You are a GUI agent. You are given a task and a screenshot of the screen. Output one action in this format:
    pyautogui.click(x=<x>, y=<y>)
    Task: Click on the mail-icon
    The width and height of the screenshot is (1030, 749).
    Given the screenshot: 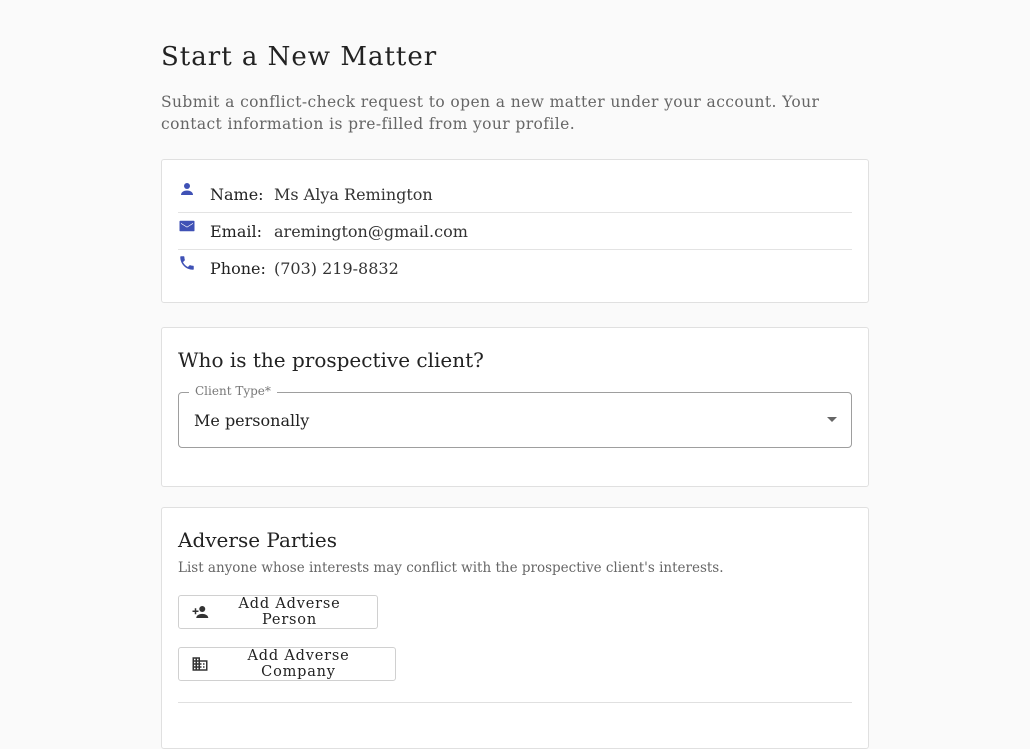 What is the action you would take?
    pyautogui.click(x=187, y=226)
    